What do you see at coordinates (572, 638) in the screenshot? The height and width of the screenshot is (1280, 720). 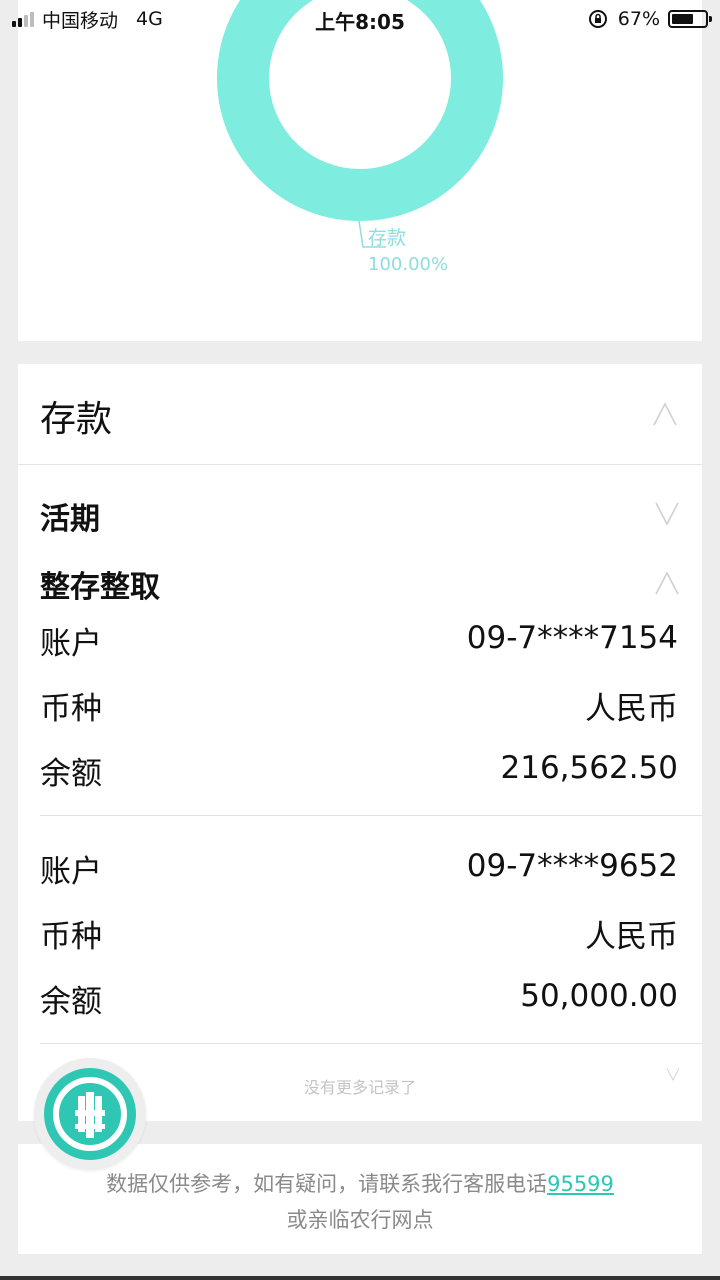 I see `account-number: 09-7****7154` at bounding box center [572, 638].